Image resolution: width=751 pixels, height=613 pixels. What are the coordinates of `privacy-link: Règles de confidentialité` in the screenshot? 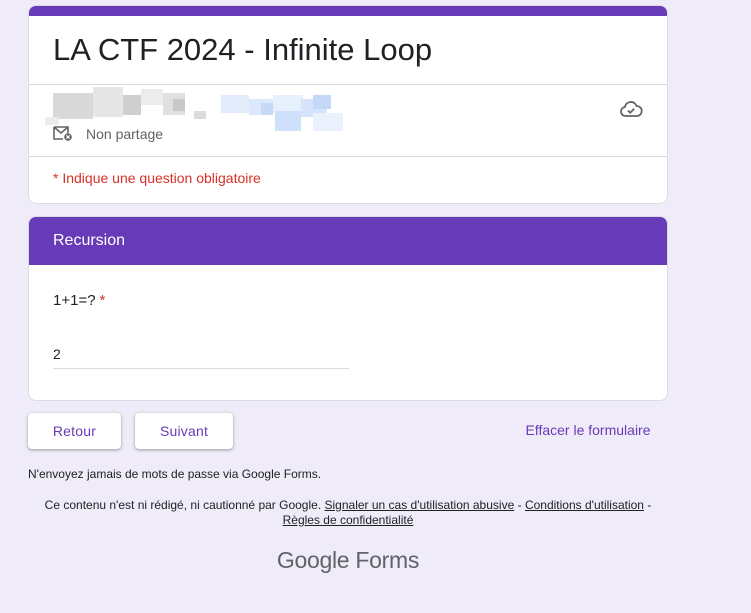 It's located at (348, 520).